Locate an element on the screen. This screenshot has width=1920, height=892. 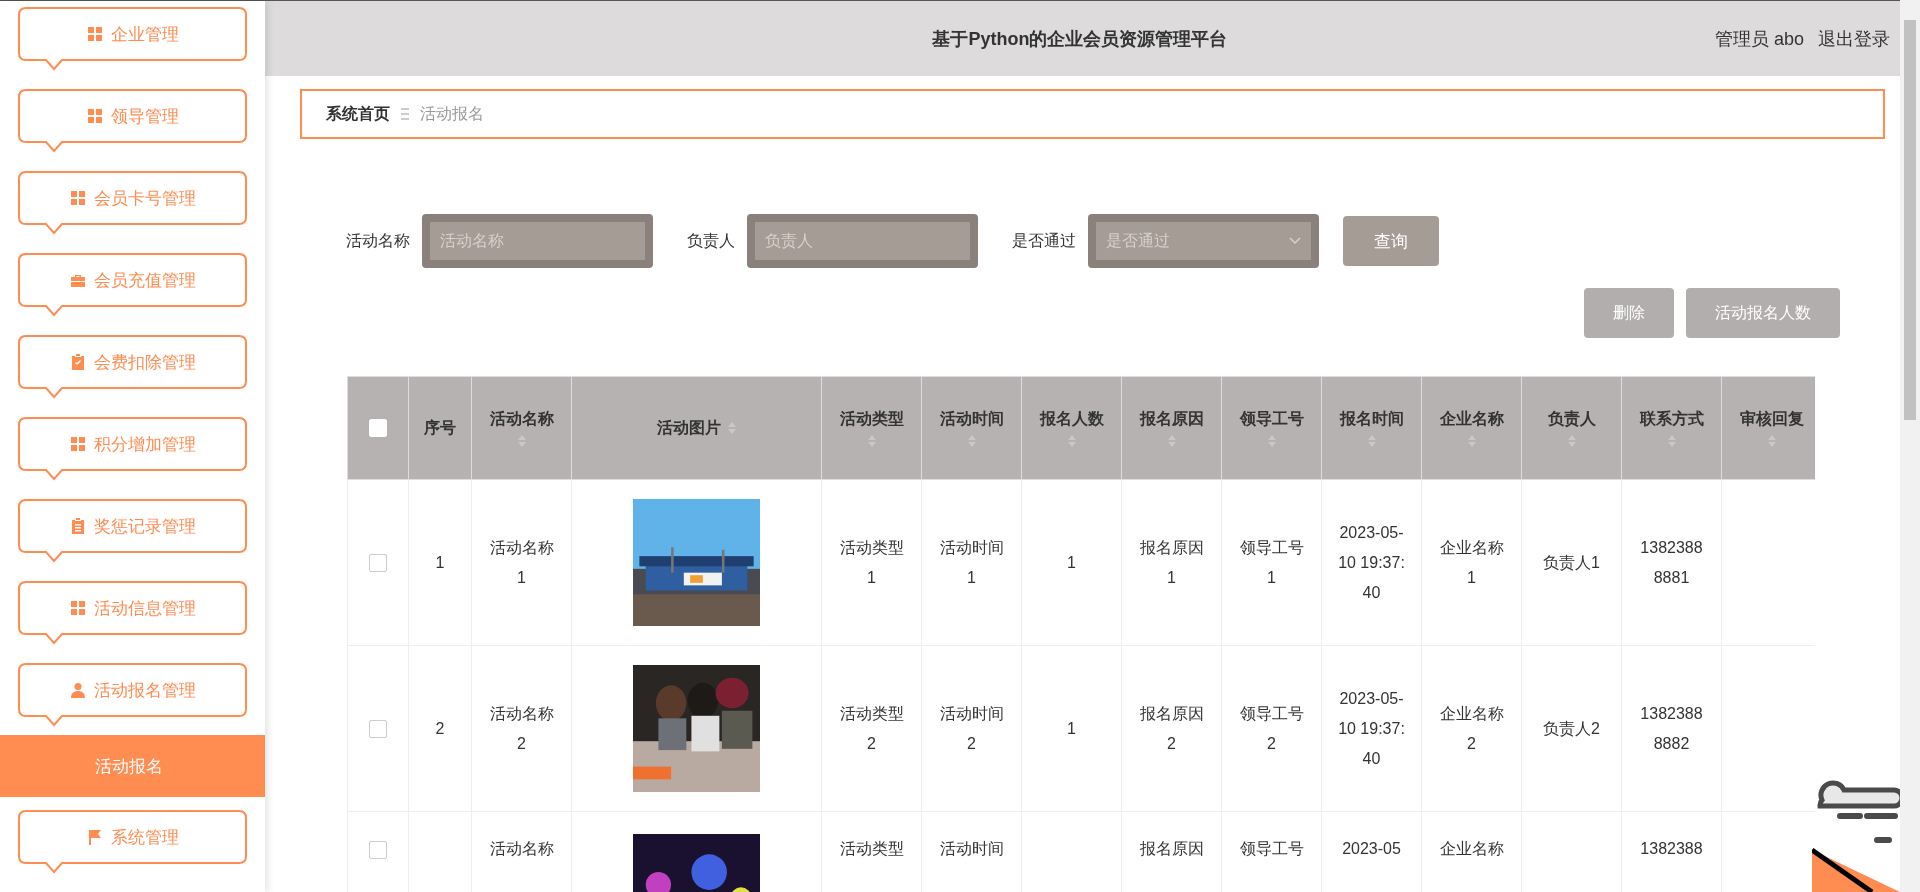
column-header: 活动时间 is located at coordinates (971, 418).